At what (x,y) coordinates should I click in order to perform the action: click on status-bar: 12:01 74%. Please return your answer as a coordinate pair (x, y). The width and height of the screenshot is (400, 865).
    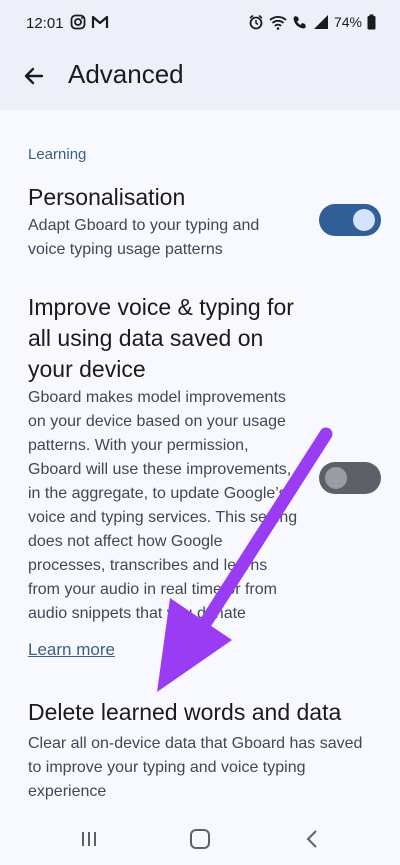
    Looking at the image, I should click on (200, 24).